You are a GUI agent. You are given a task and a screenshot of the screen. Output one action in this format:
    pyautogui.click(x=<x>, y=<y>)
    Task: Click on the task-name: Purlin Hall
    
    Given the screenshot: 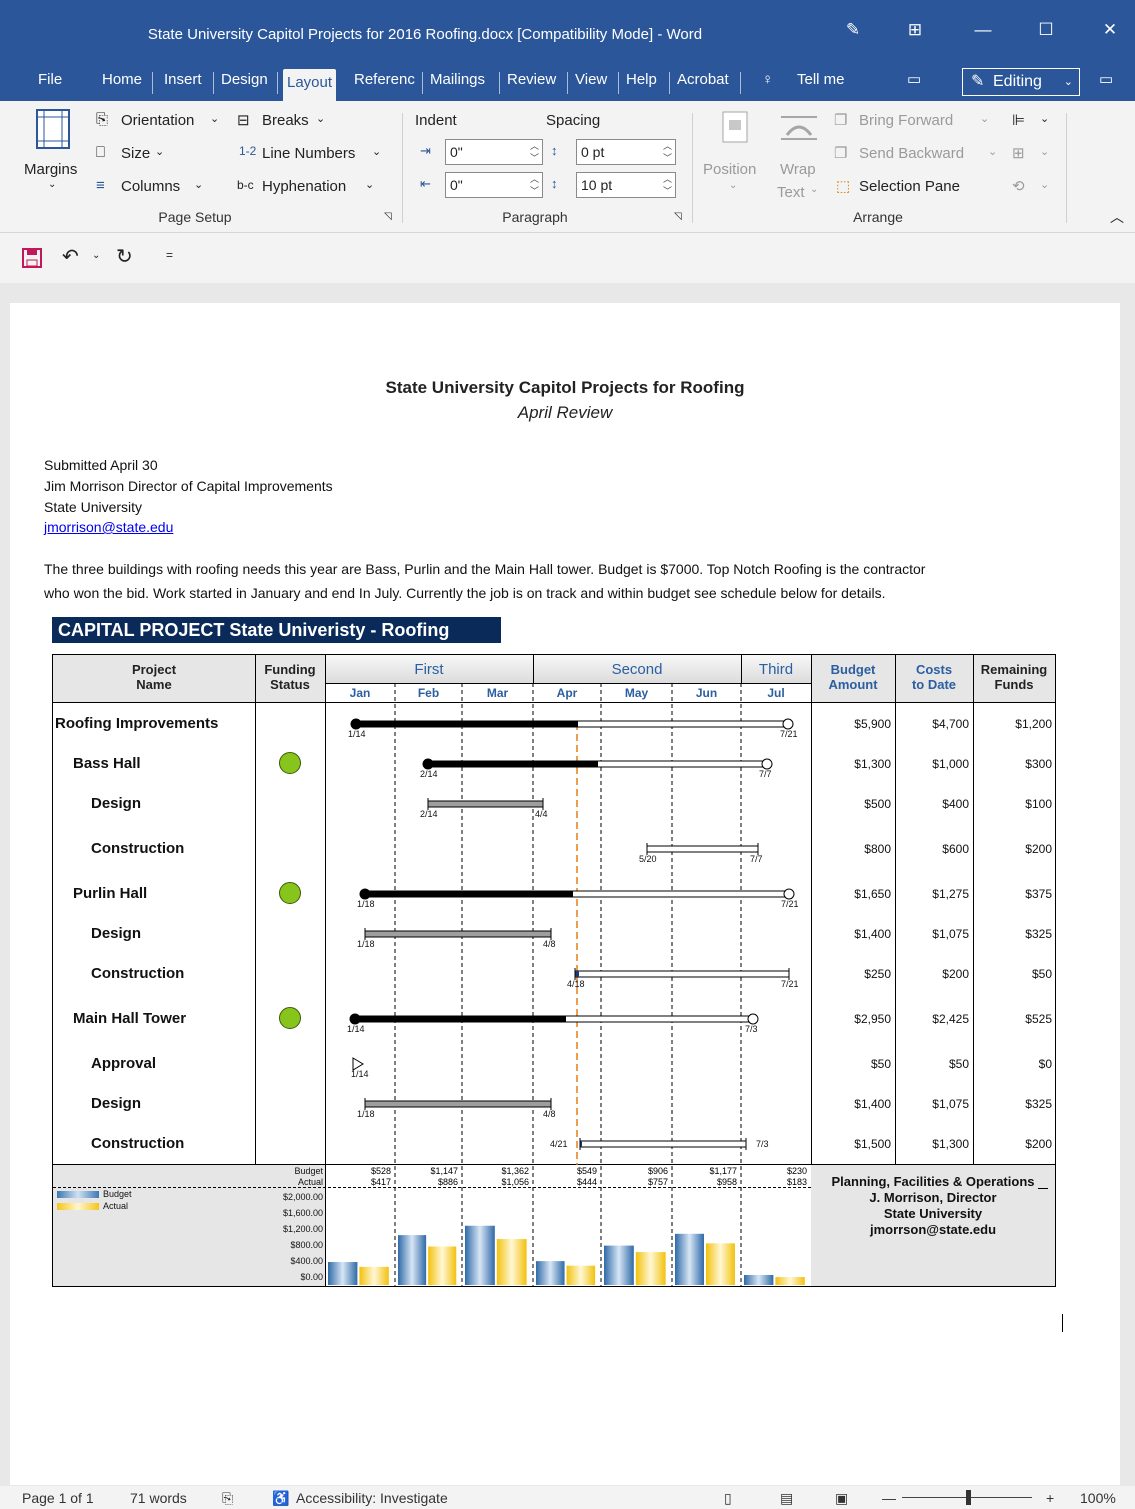 What is the action you would take?
    pyautogui.click(x=110, y=893)
    